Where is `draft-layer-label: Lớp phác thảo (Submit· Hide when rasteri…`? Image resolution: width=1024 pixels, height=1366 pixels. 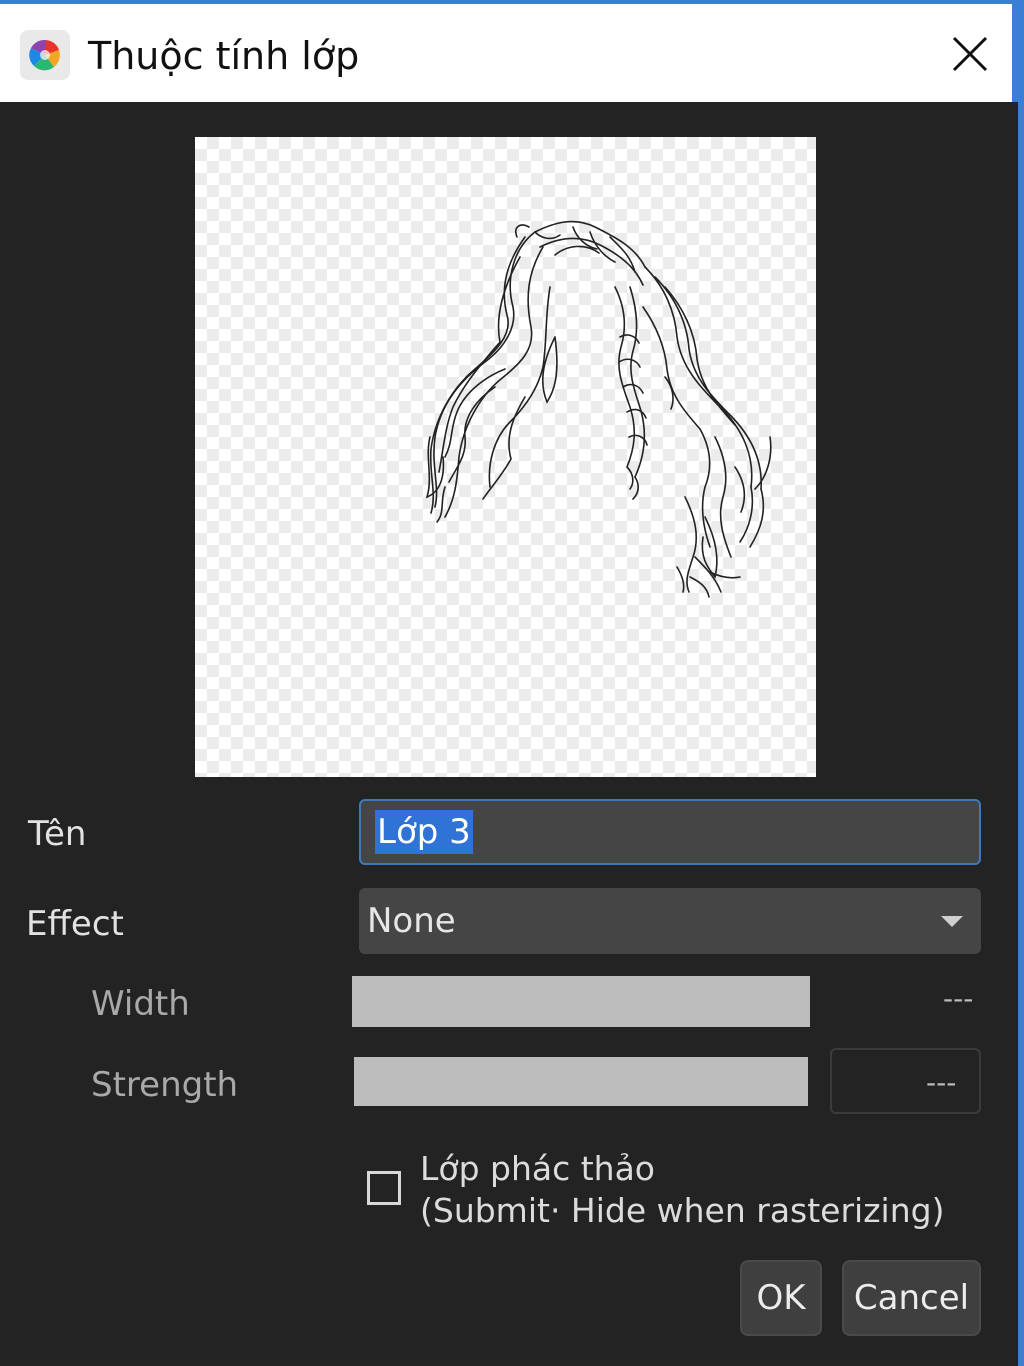
draft-layer-label: Lớp phác thảo (Submit· Hide when rasteri… is located at coordinates (682, 1190).